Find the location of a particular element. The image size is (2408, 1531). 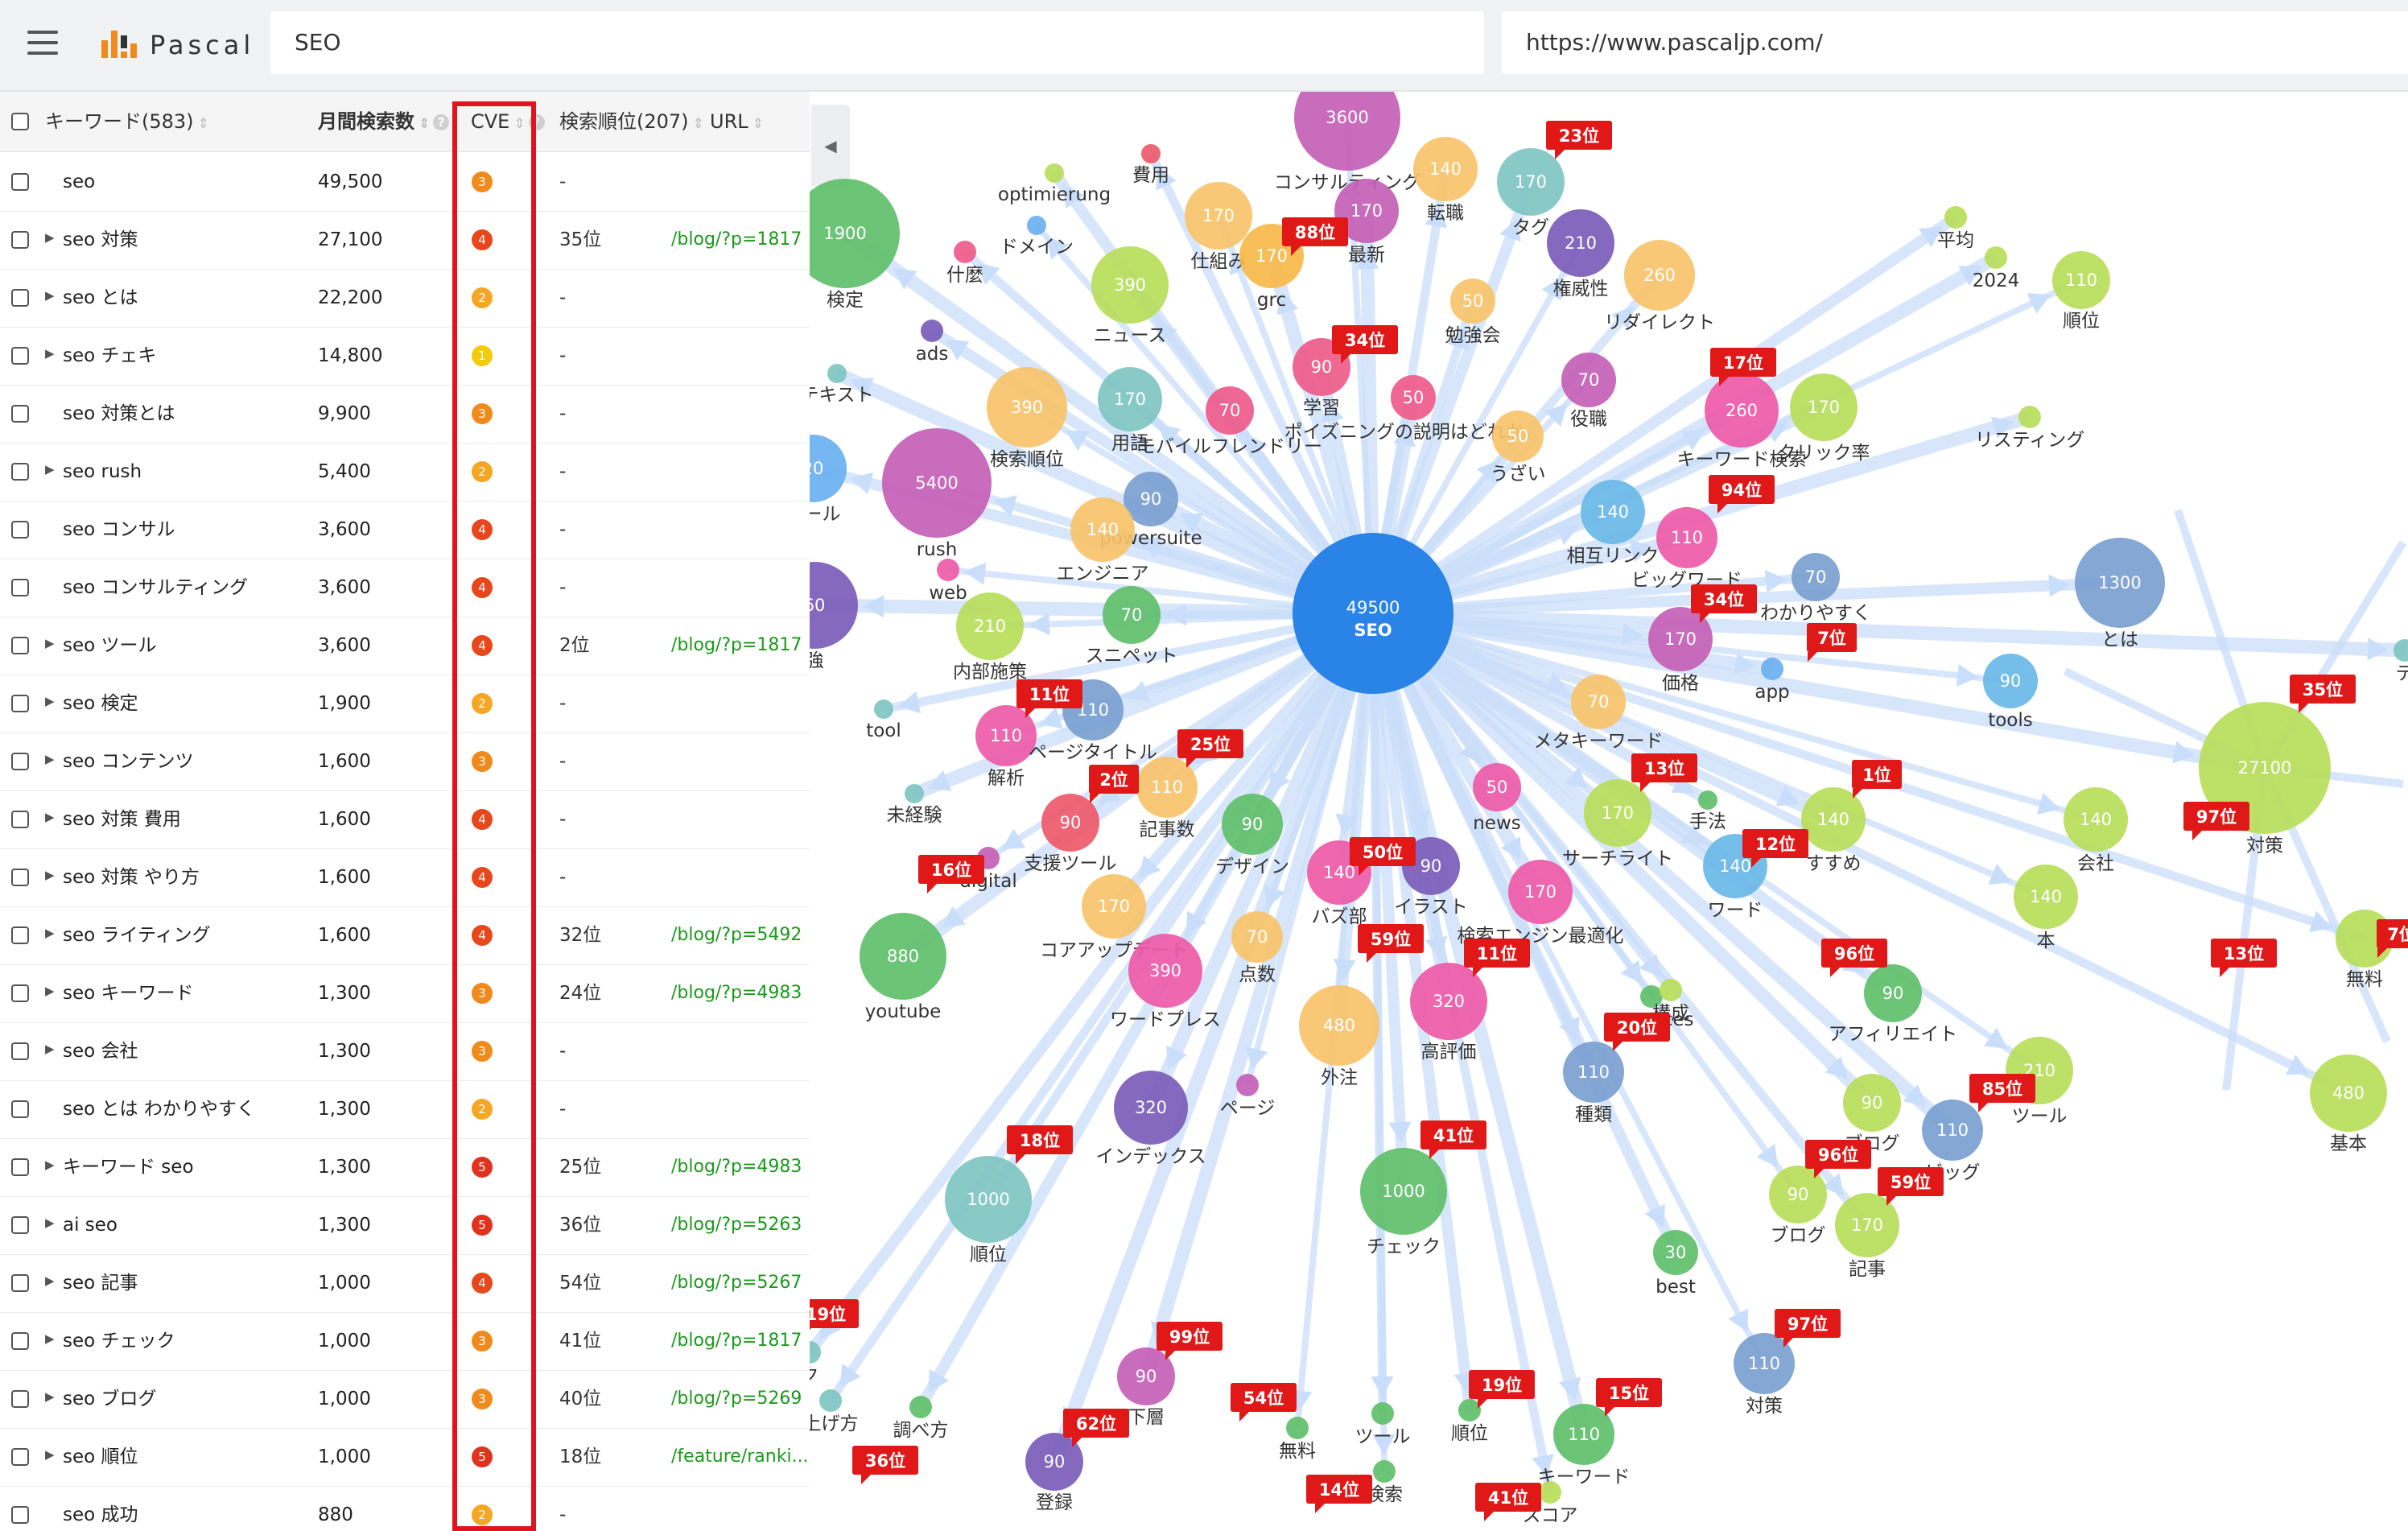

graph-node-label: テキスト is located at coordinates (842, 395).